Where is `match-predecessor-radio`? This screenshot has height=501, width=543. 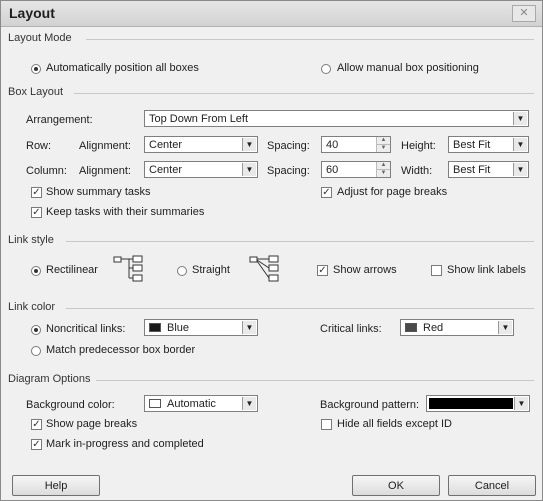
match-predecessor-radio is located at coordinates (36, 351).